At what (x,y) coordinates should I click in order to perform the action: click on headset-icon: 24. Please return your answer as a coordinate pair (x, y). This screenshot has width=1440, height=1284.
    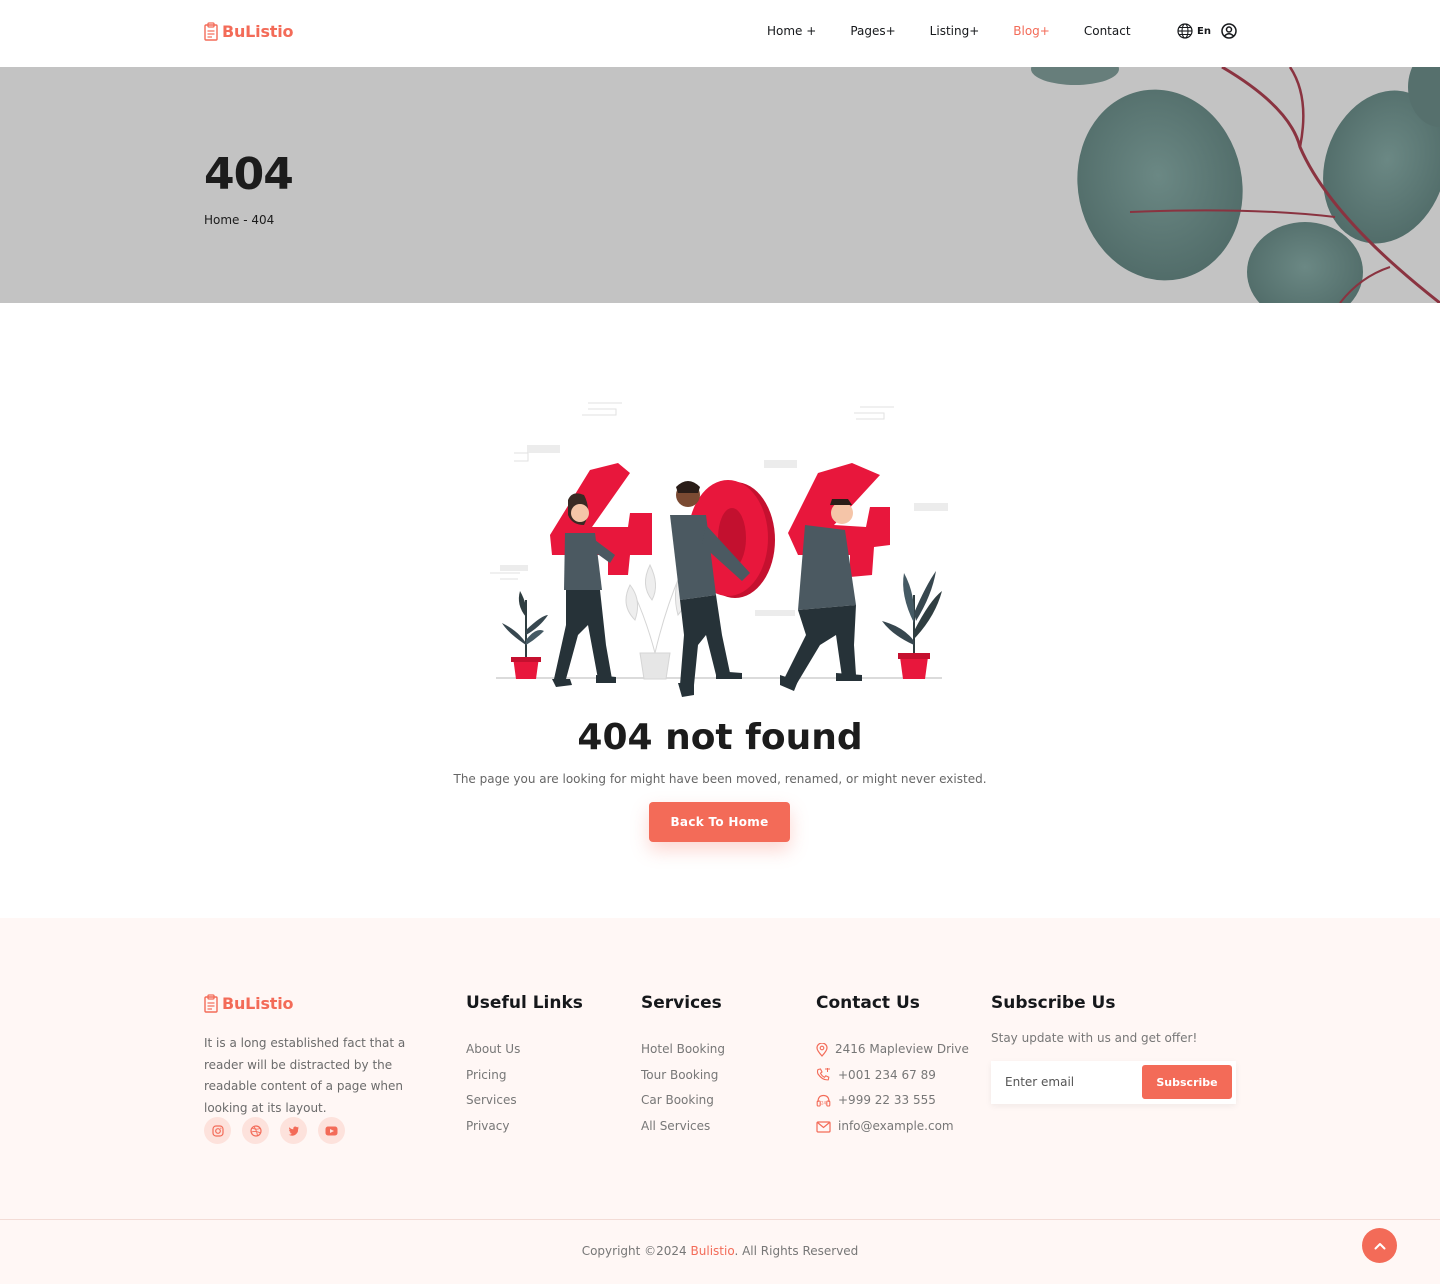
    Looking at the image, I should click on (823, 1100).